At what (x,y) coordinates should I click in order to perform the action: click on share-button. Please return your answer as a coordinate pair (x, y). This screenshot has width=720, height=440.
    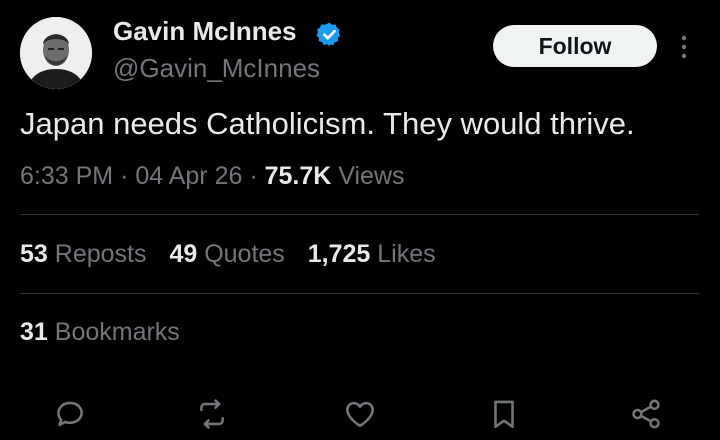
    Looking at the image, I should click on (646, 414).